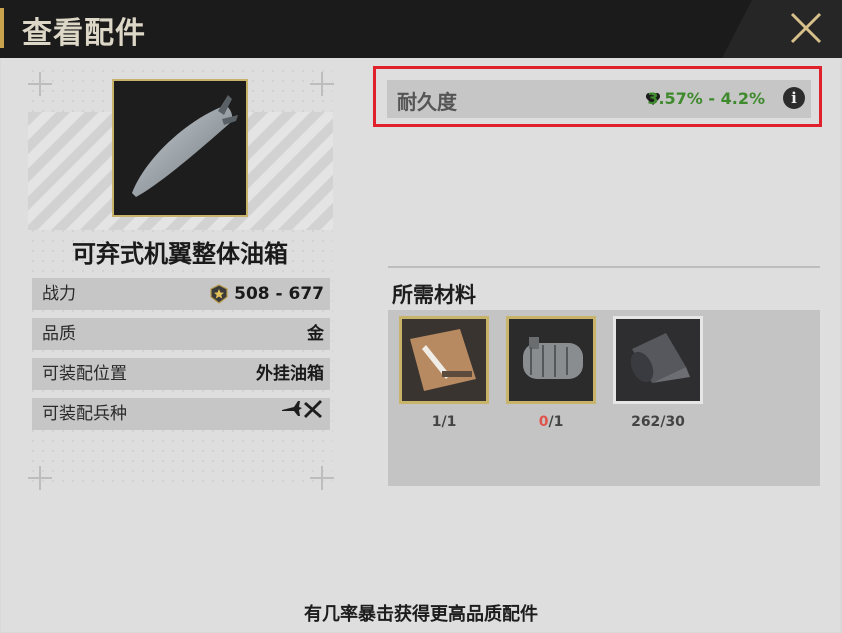 The height and width of the screenshot is (633, 842). What do you see at coordinates (279, 294) in the screenshot?
I see `power-value: 508 - 677` at bounding box center [279, 294].